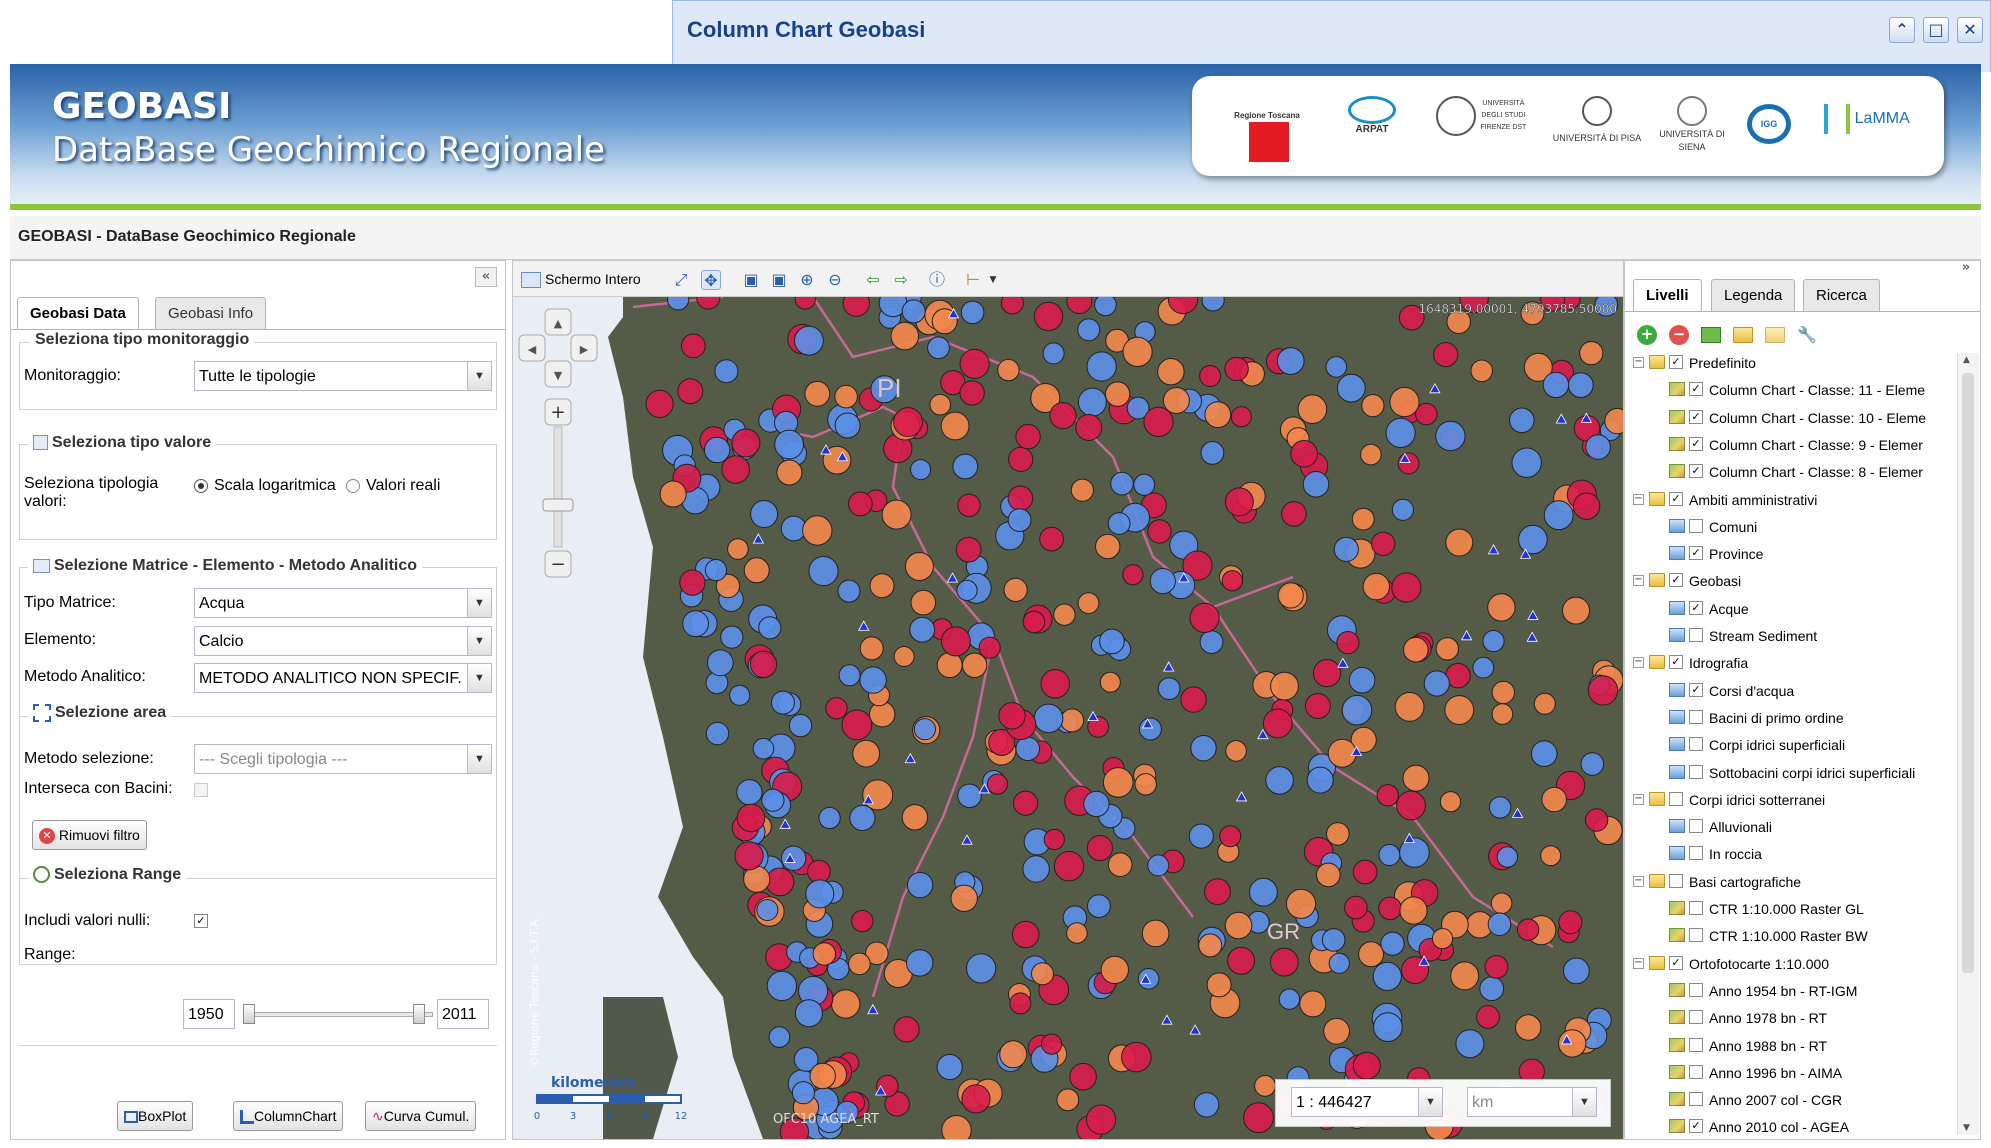 The height and width of the screenshot is (1148, 1991). What do you see at coordinates (1795, 501) in the screenshot?
I see `layer-tree-node: − ✓ Ambiti amministrativi` at bounding box center [1795, 501].